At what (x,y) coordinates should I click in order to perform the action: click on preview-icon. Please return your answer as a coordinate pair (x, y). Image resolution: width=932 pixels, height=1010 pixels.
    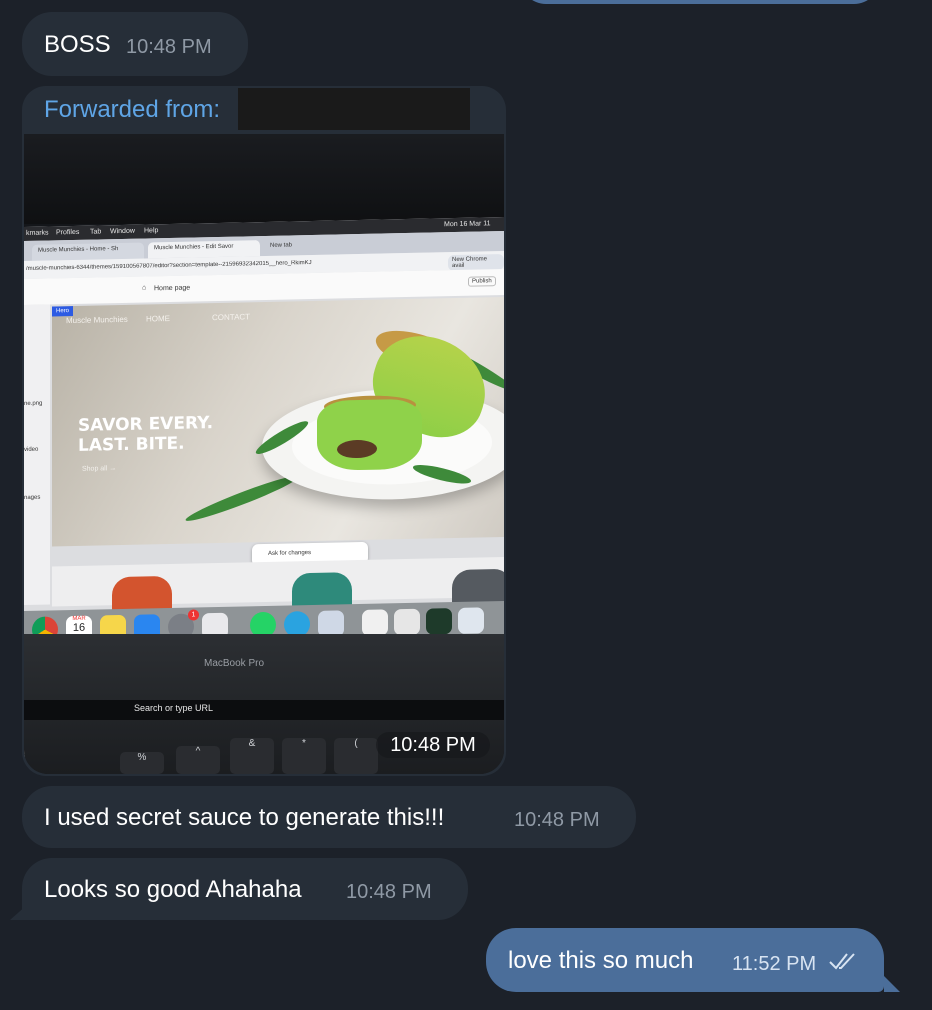
    Looking at the image, I should click on (331, 623).